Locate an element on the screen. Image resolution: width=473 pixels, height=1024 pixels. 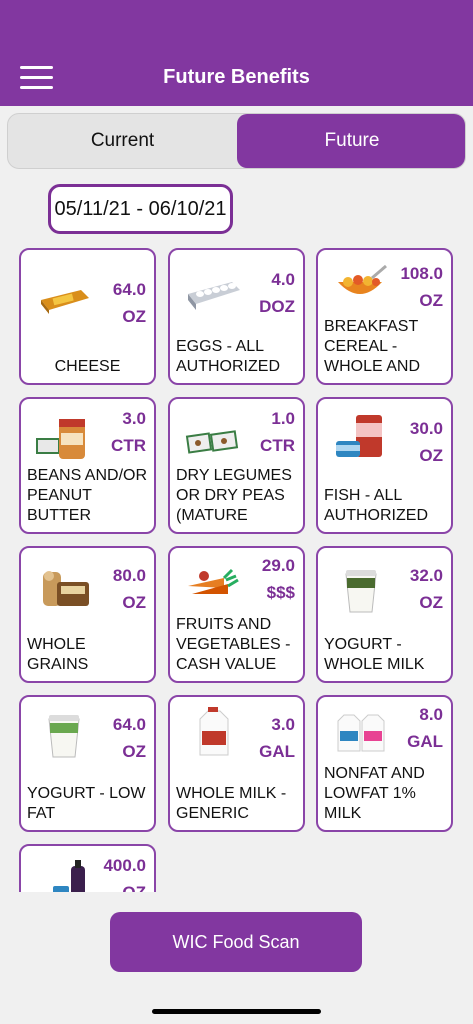
benefit-name: WHOLE MILK - GENERIC is located at coordinates (231, 803).